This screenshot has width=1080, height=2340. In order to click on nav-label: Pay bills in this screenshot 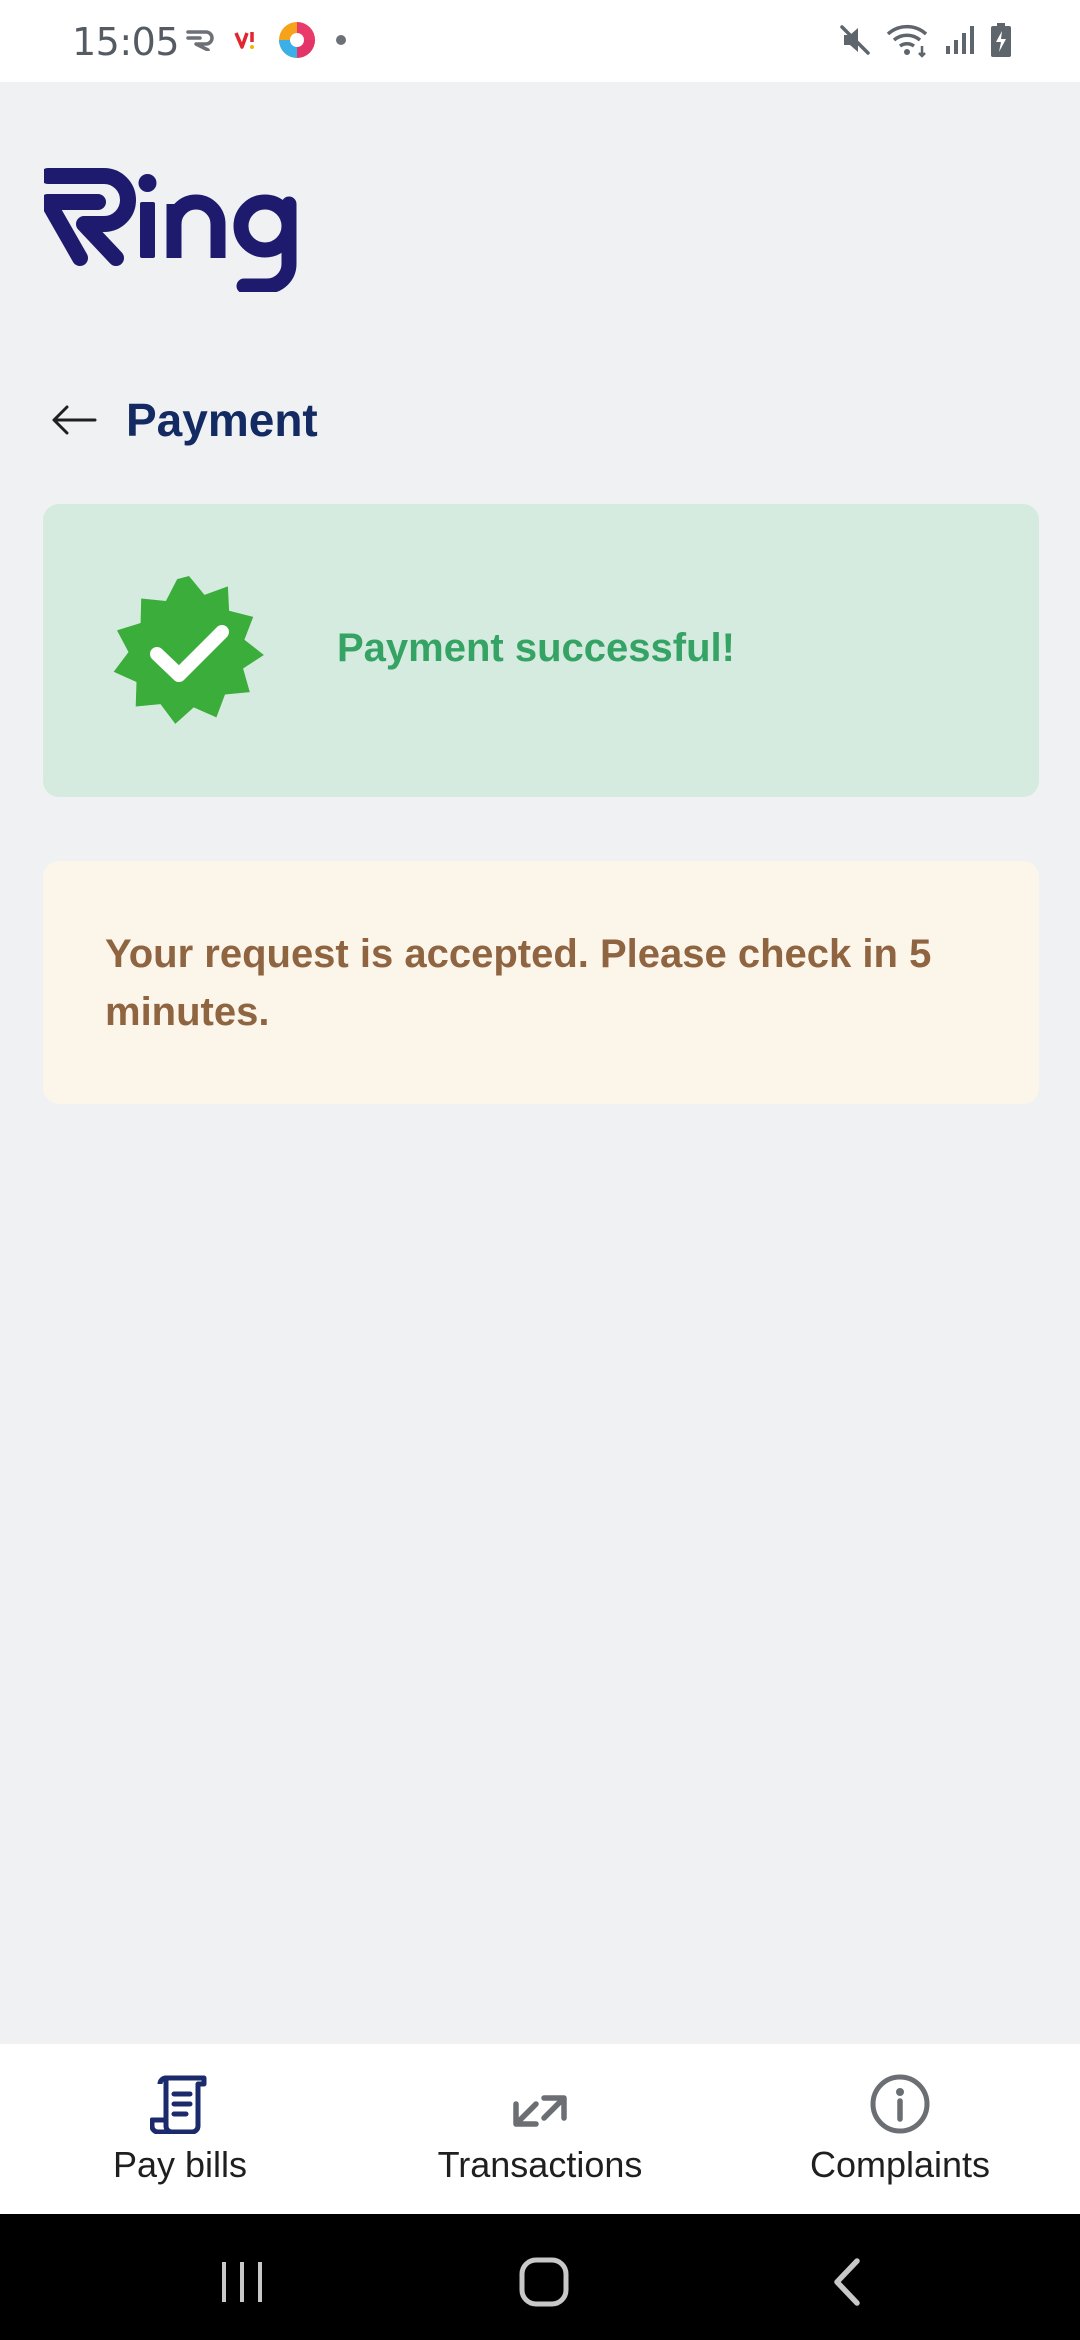, I will do `click(180, 2164)`.